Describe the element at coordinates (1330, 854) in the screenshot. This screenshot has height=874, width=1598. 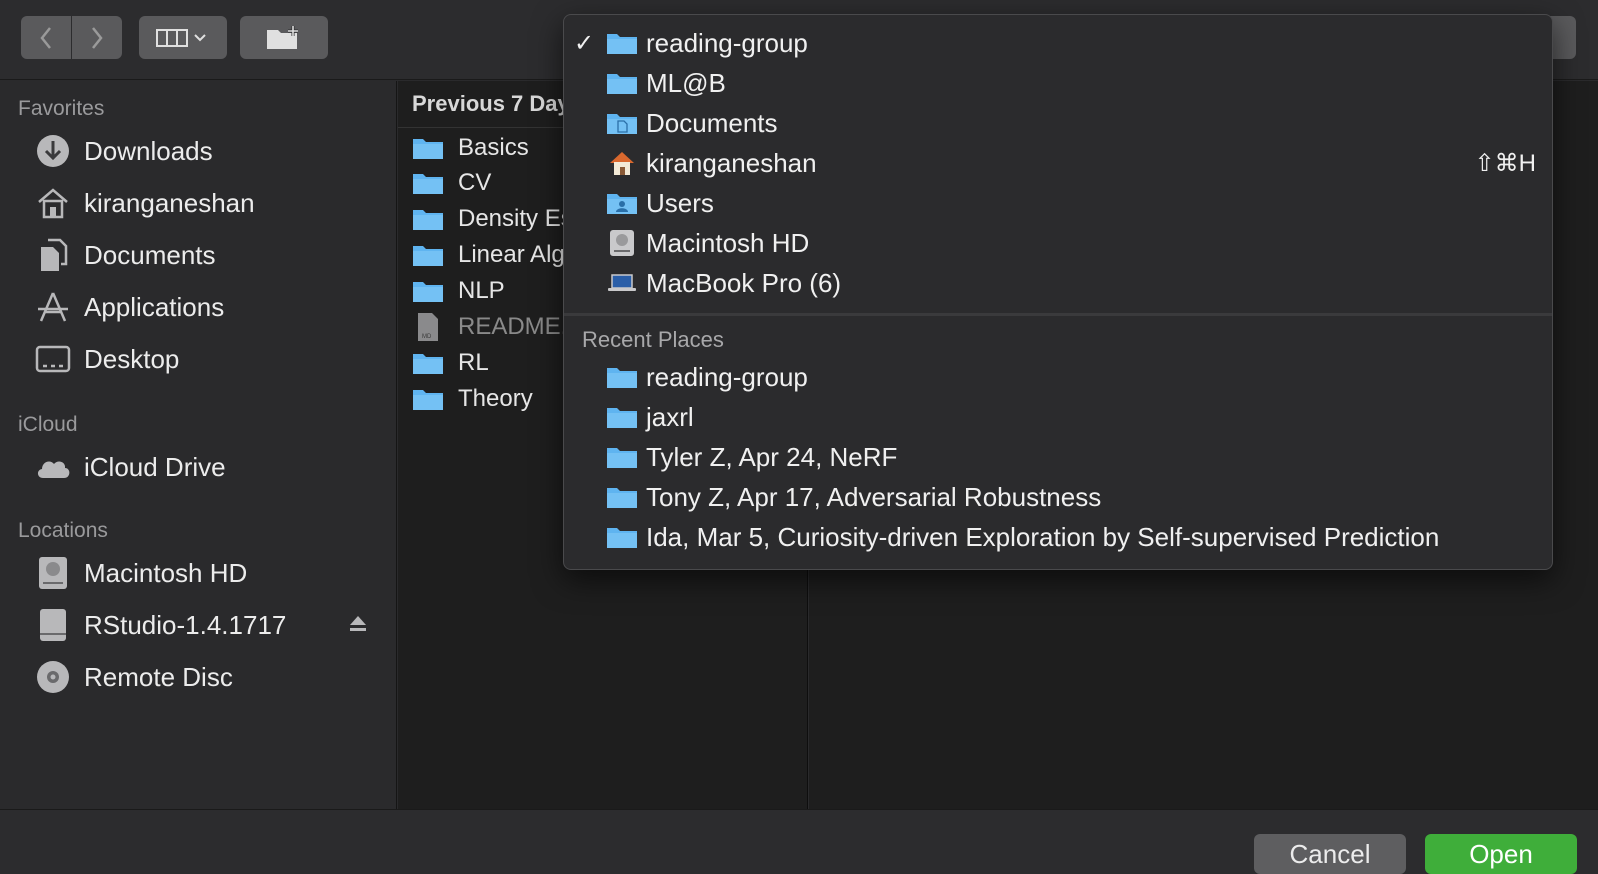
I see `cancel-button: Cancel` at that location.